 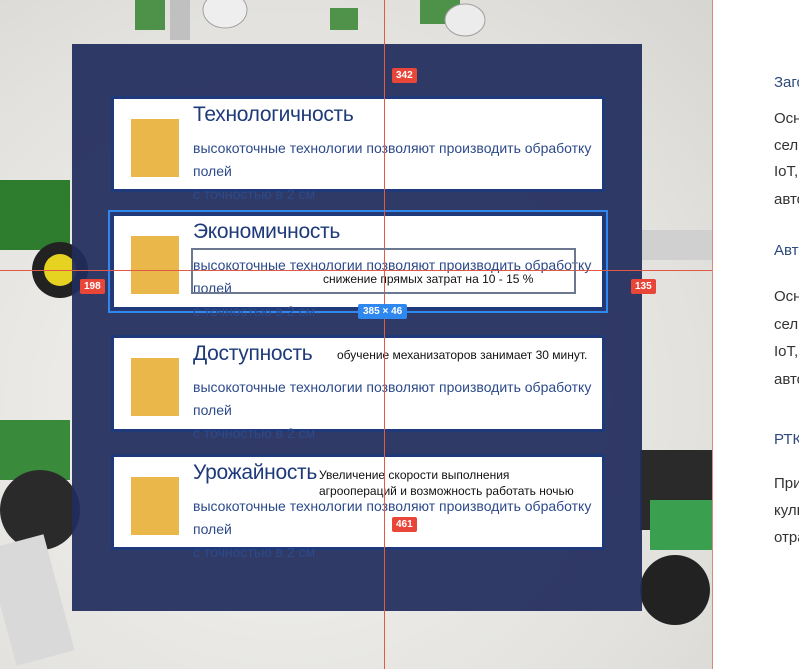 I want to click on measure-right-badge: 135, so click(x=643, y=286).